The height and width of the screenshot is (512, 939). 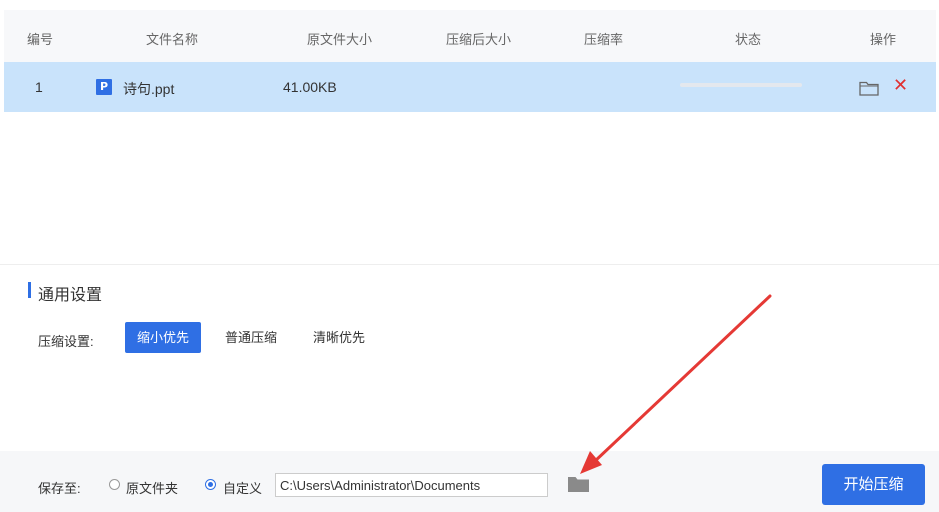 What do you see at coordinates (901, 86) in the screenshot?
I see `close-icon: ✕` at bounding box center [901, 86].